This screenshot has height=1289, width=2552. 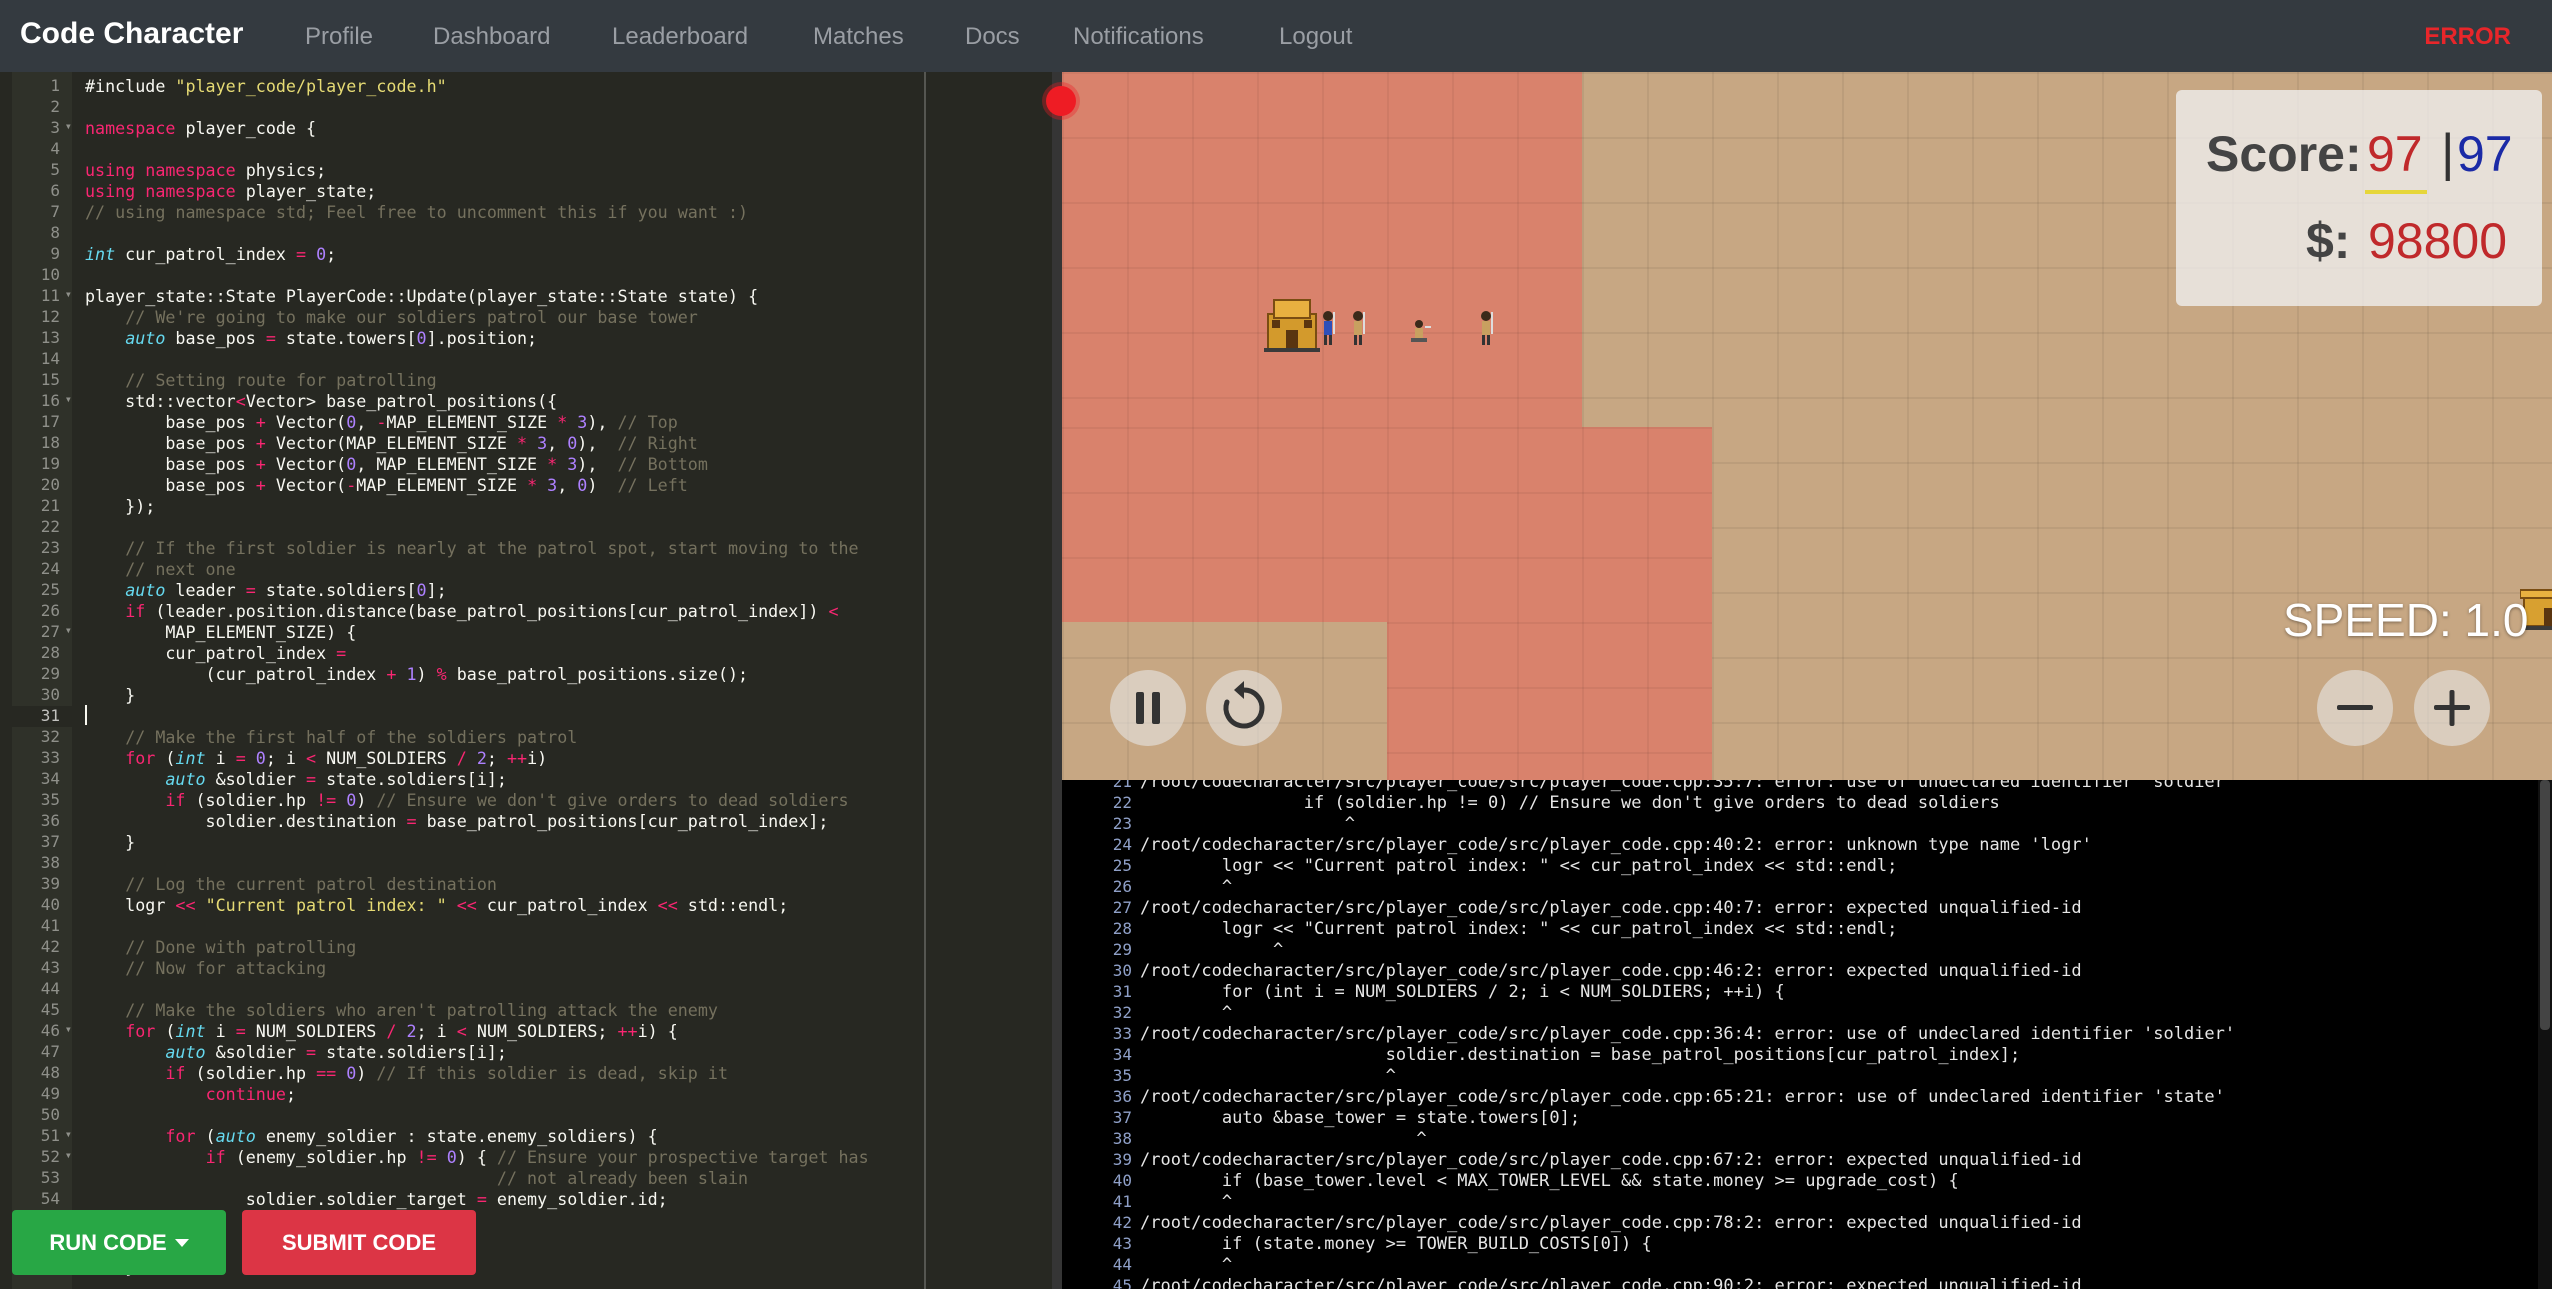 What do you see at coordinates (2545, 905) in the screenshot?
I see `terminal-scroll-thumb` at bounding box center [2545, 905].